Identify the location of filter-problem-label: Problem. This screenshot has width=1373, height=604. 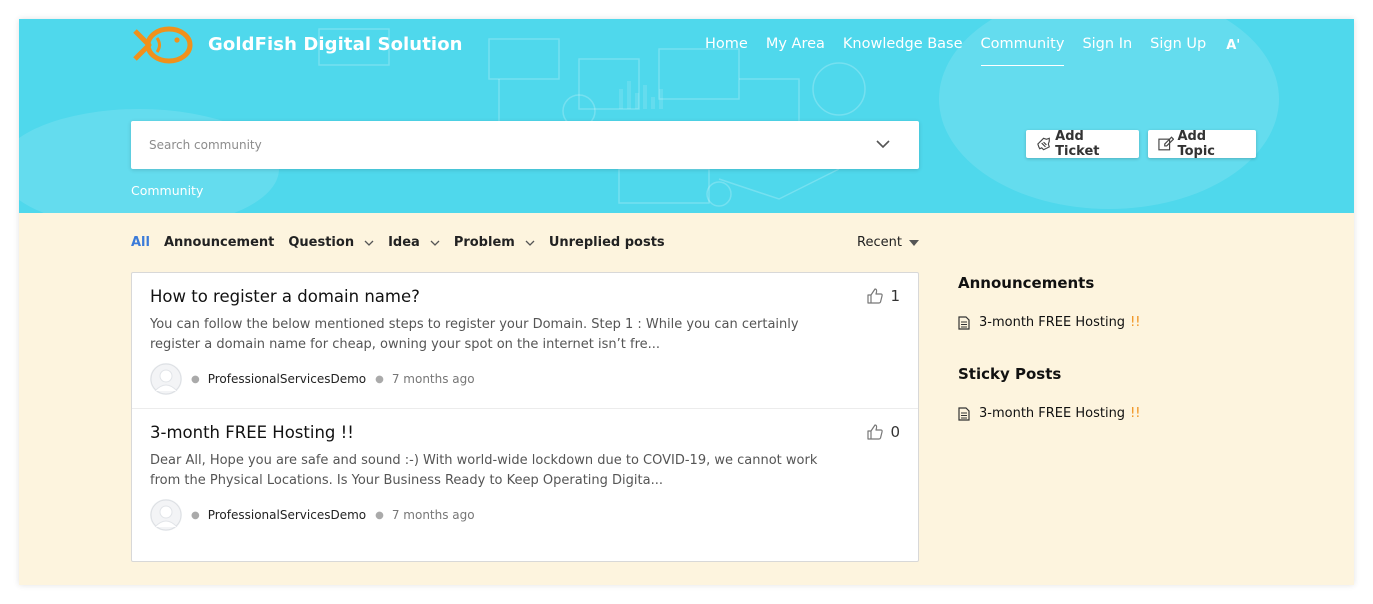
(484, 242).